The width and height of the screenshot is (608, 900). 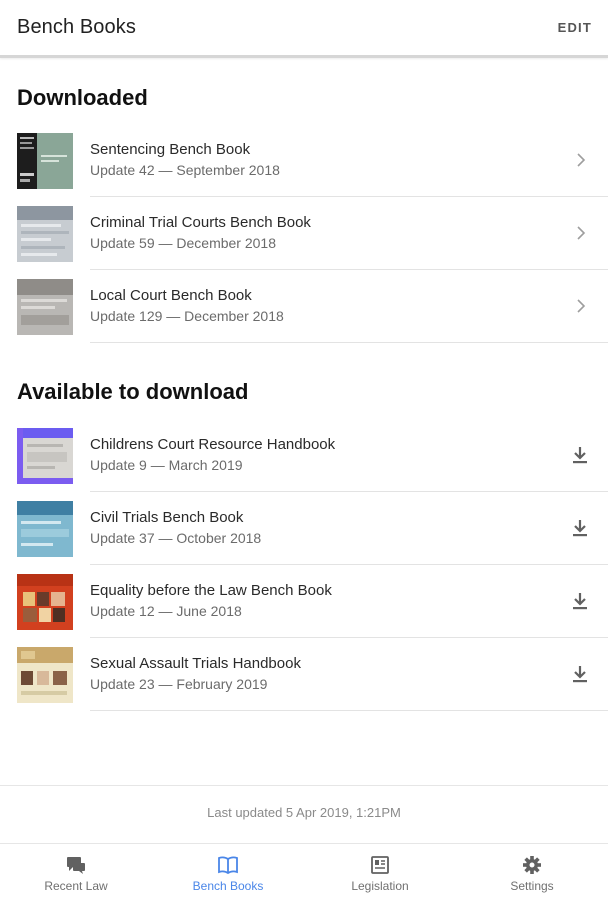 I want to click on app-bar: Bench Books EDIT, so click(x=304, y=29).